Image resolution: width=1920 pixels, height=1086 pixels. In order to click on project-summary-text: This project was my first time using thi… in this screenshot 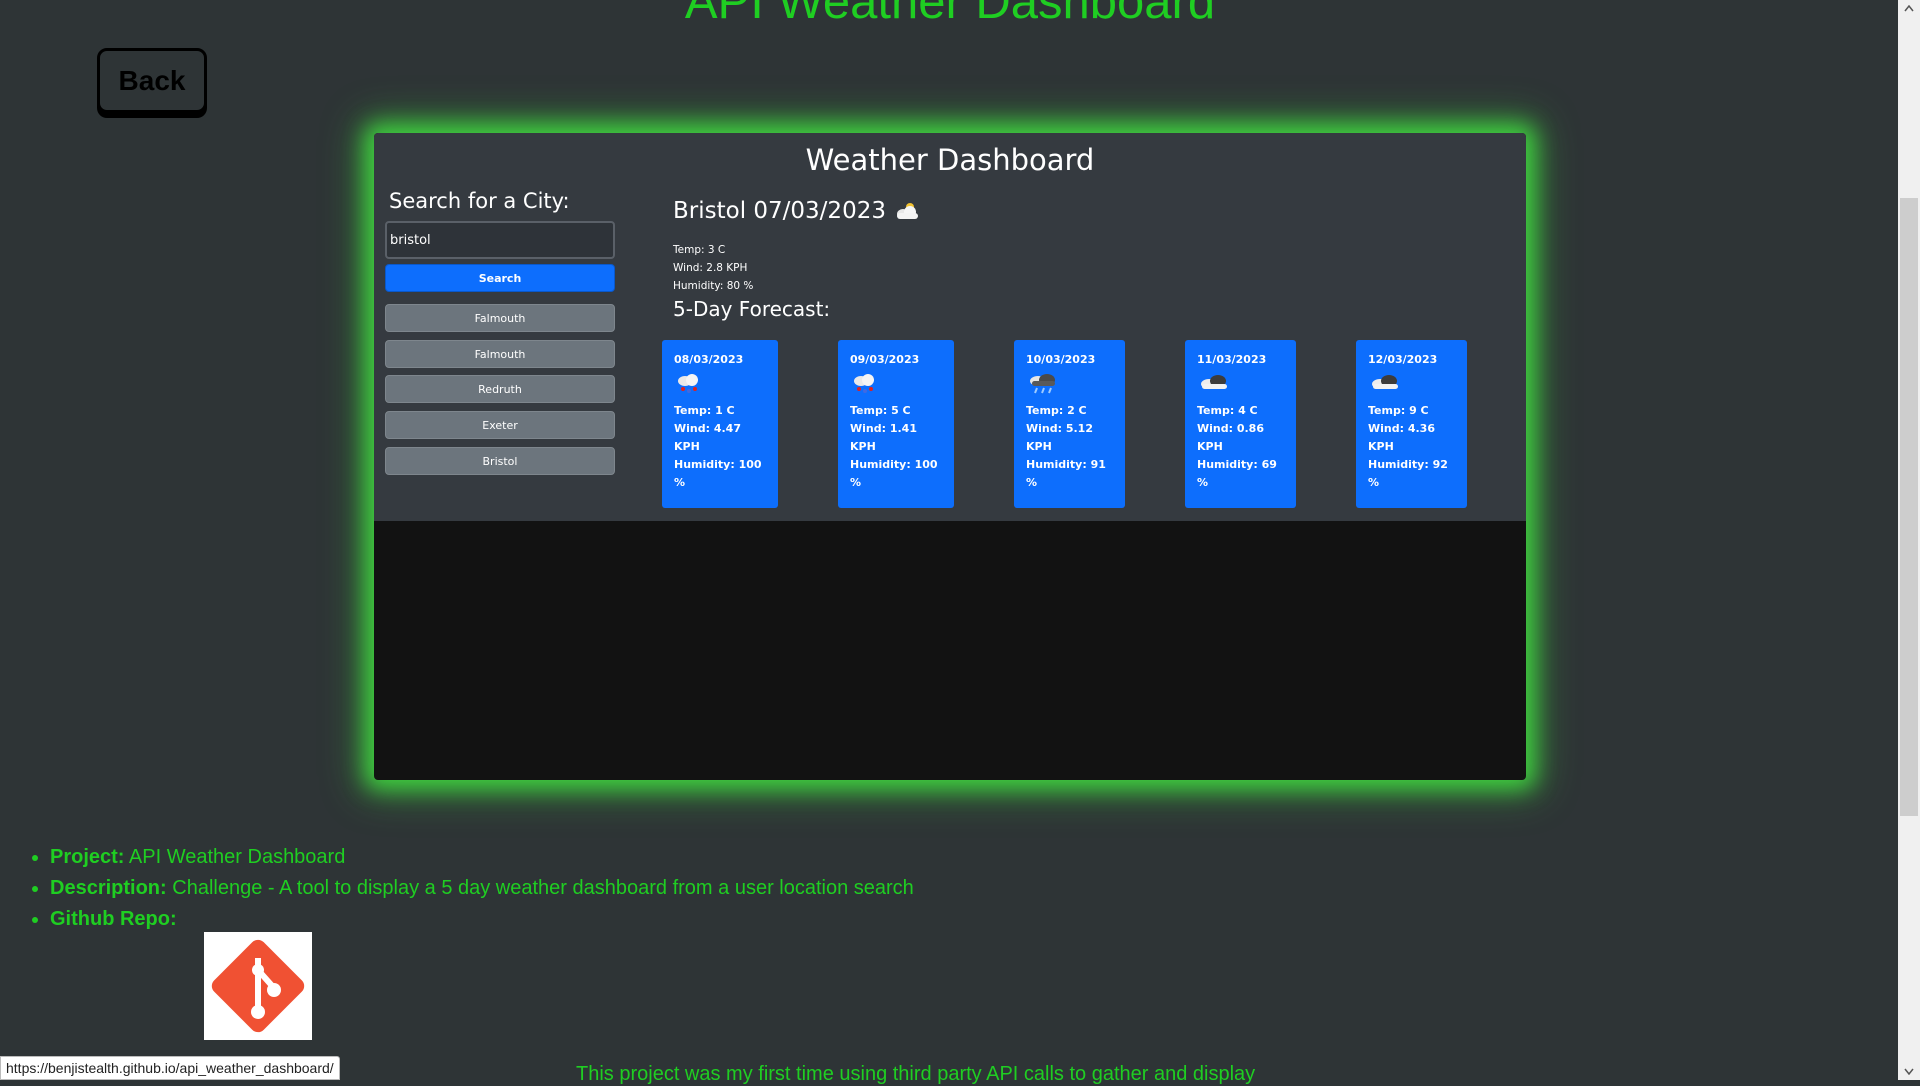, I will do `click(916, 1074)`.